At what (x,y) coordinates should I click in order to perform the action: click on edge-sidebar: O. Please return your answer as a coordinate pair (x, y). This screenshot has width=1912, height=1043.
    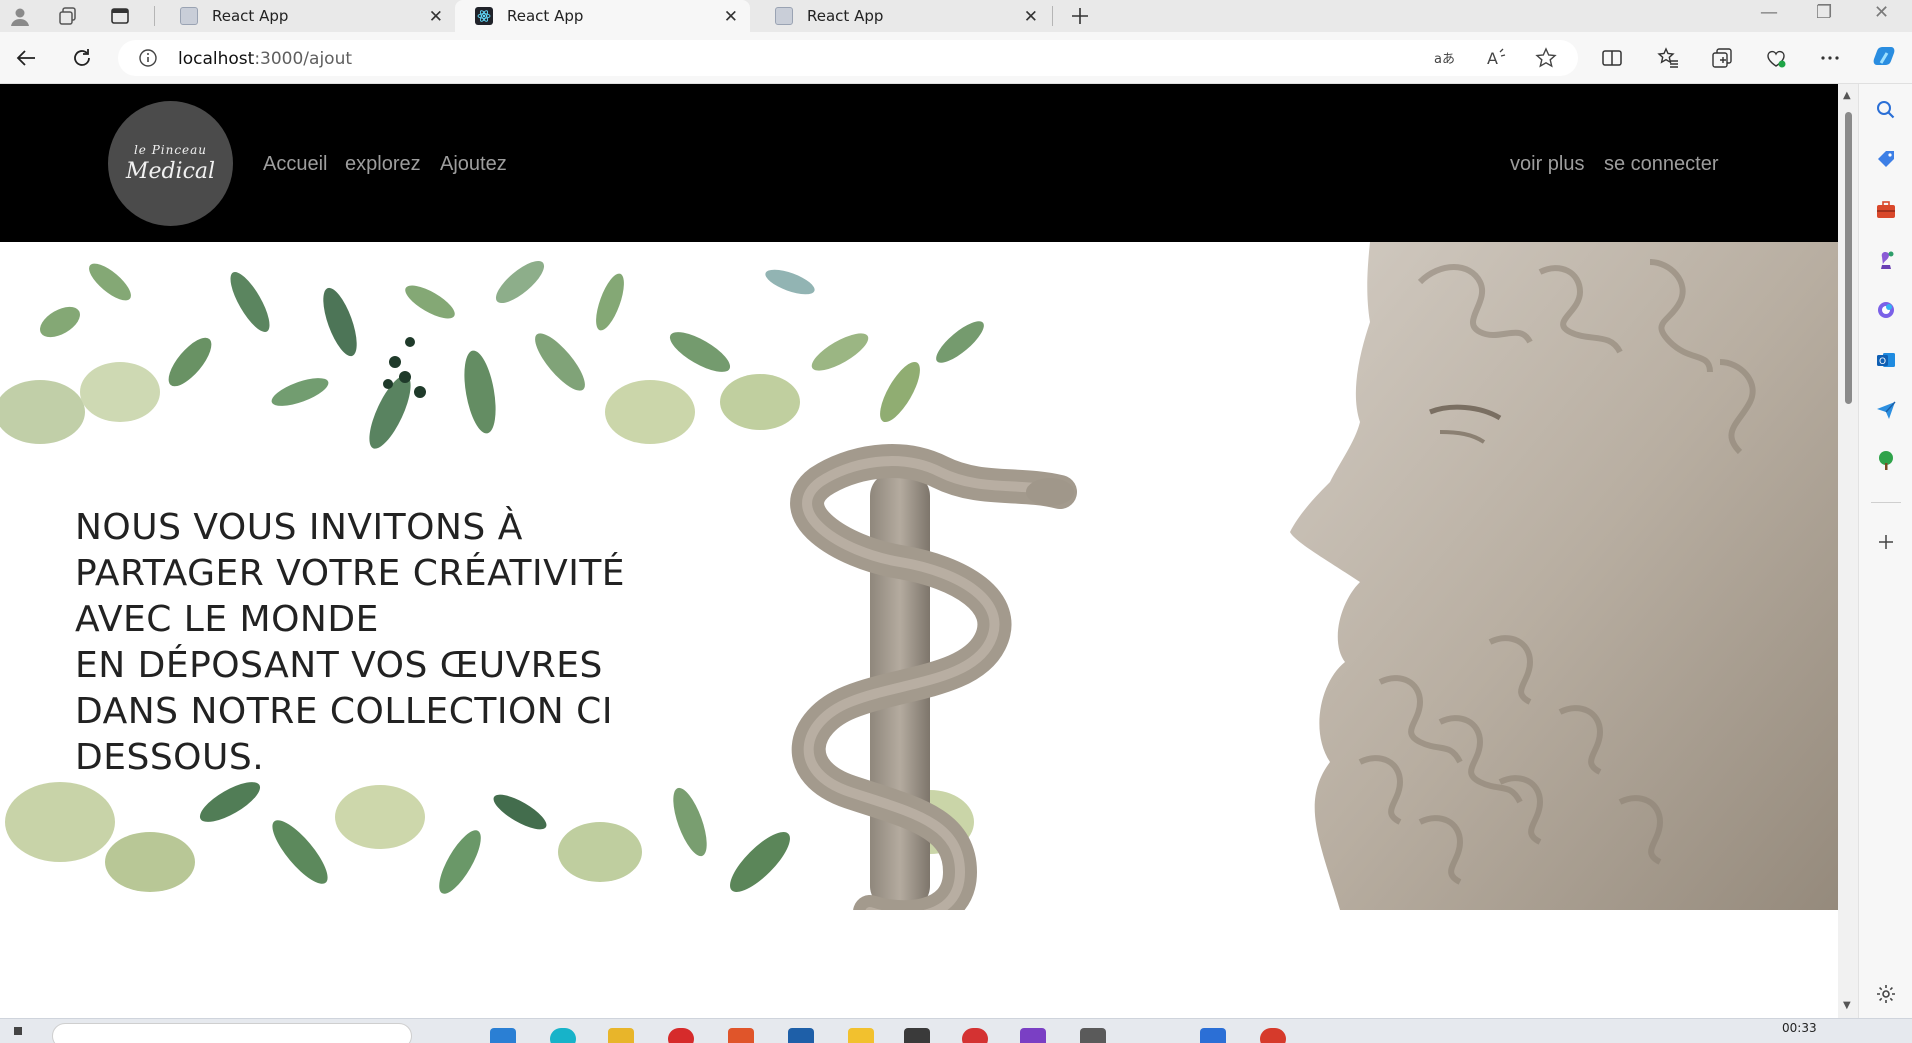
    Looking at the image, I should click on (1885, 551).